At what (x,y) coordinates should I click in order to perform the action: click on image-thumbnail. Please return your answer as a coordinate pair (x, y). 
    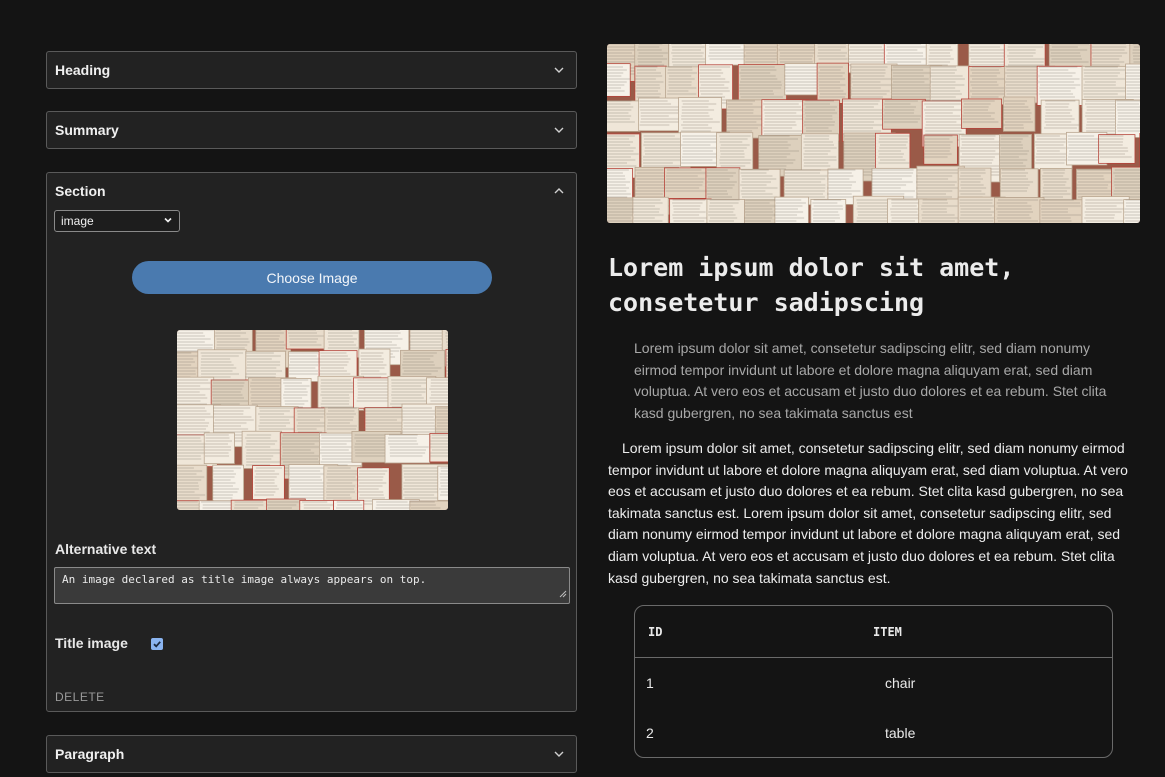
    Looking at the image, I should click on (312, 420).